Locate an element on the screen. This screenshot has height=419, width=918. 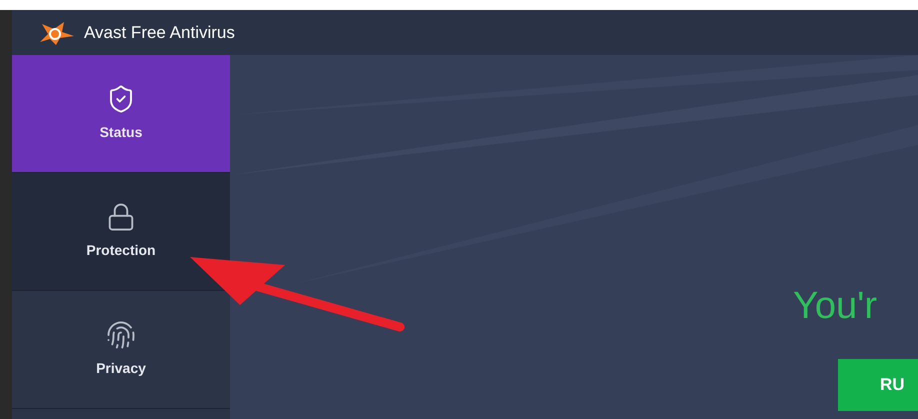
sidebar-item: Protection is located at coordinates (121, 232).